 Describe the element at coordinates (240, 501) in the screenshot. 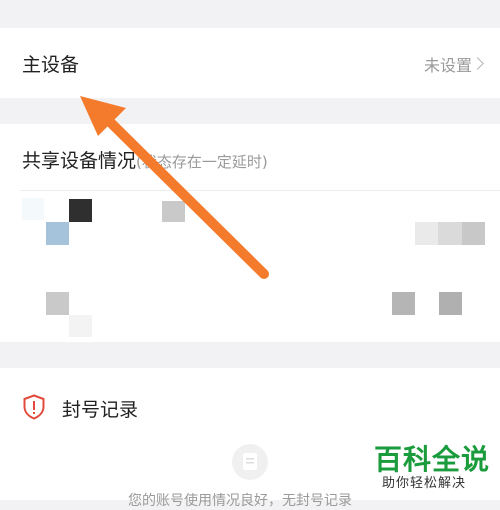

I see `ban-record-empty-text: 您的账号使用情况良好，无封号记录` at that location.